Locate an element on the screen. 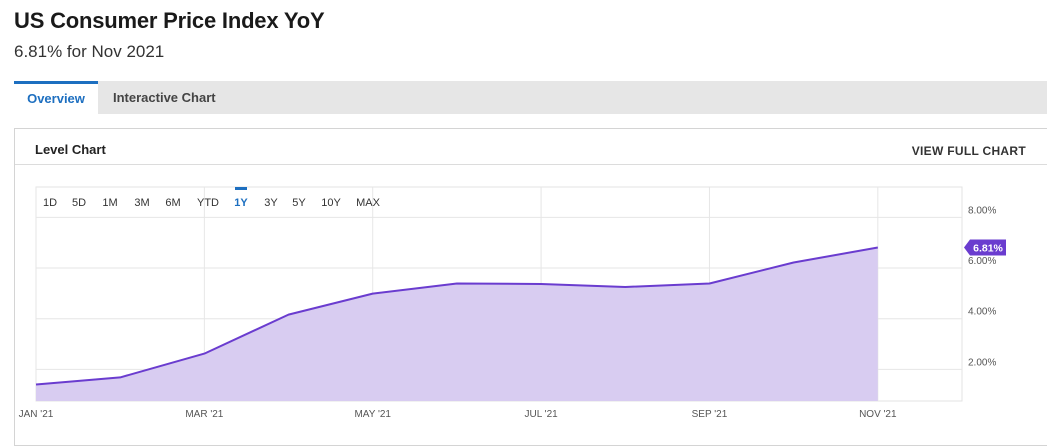 This screenshot has width=1047, height=446. range-button-10y: 10Y is located at coordinates (331, 203).